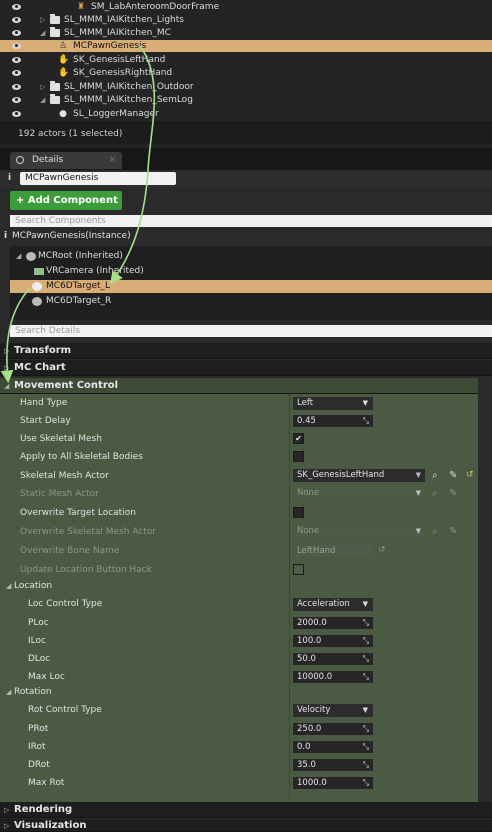 This screenshot has height=832, width=492. I want to click on tab-details: Details ×, so click(66, 160).